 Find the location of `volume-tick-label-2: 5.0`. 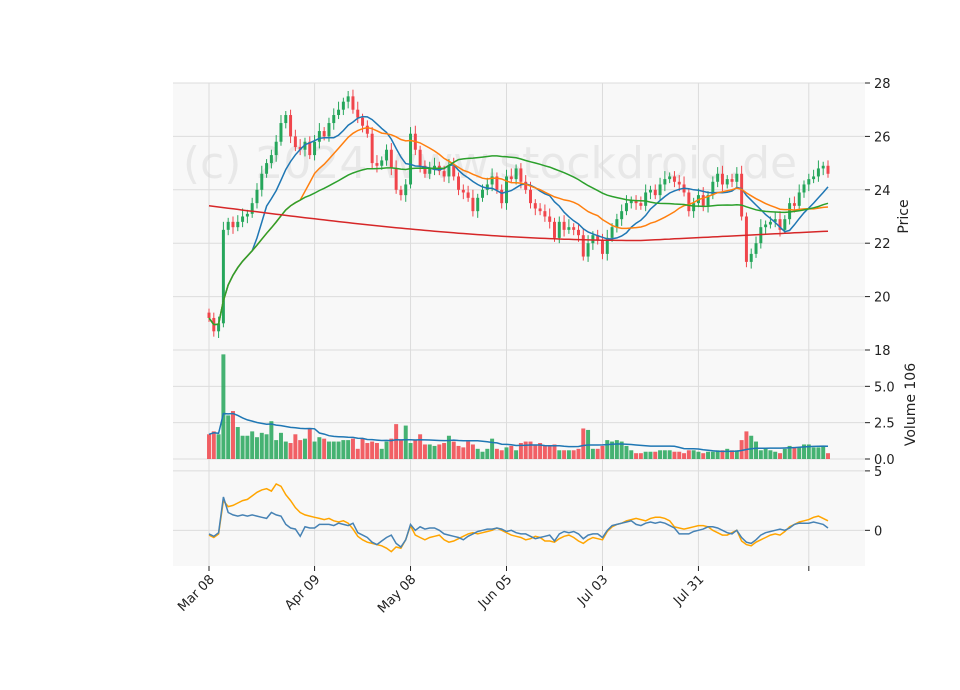

volume-tick-label-2: 5.0 is located at coordinates (884, 387).